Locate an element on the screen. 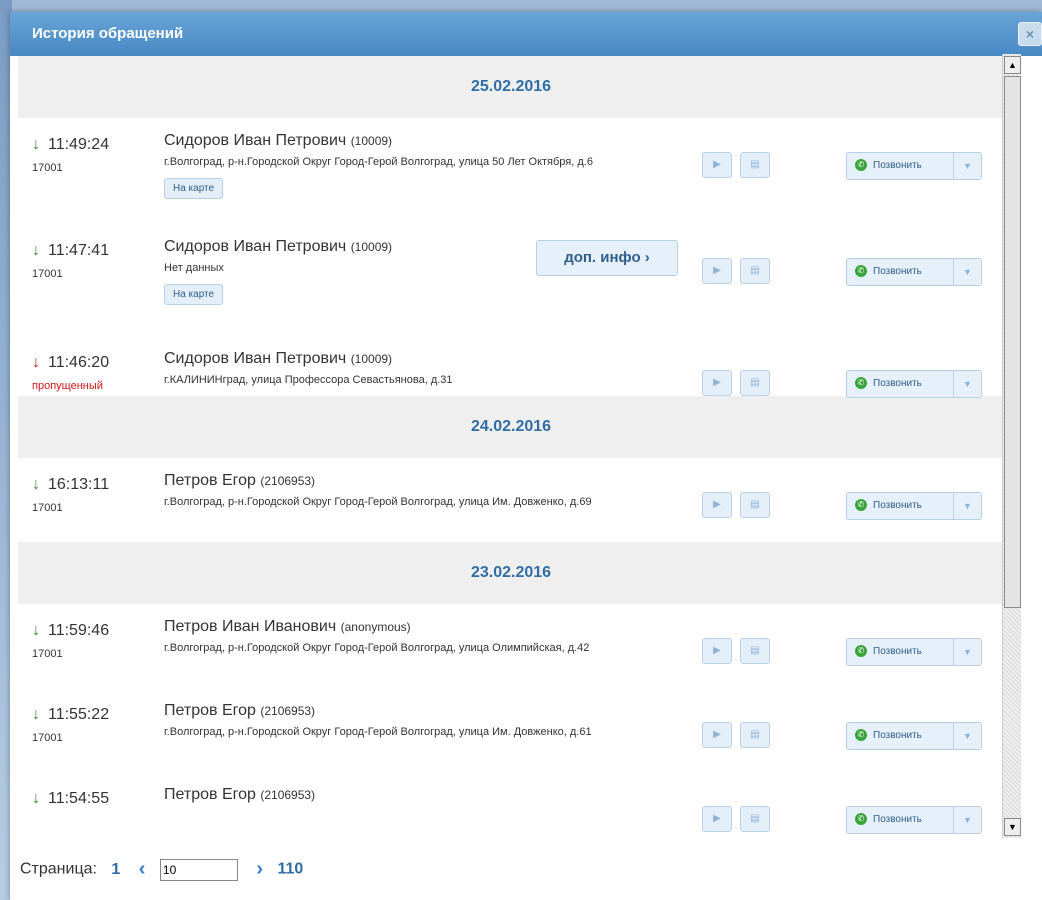 Image resolution: width=1042 pixels, height=900 pixels. more-info-button: доп. инфо › is located at coordinates (607, 258).